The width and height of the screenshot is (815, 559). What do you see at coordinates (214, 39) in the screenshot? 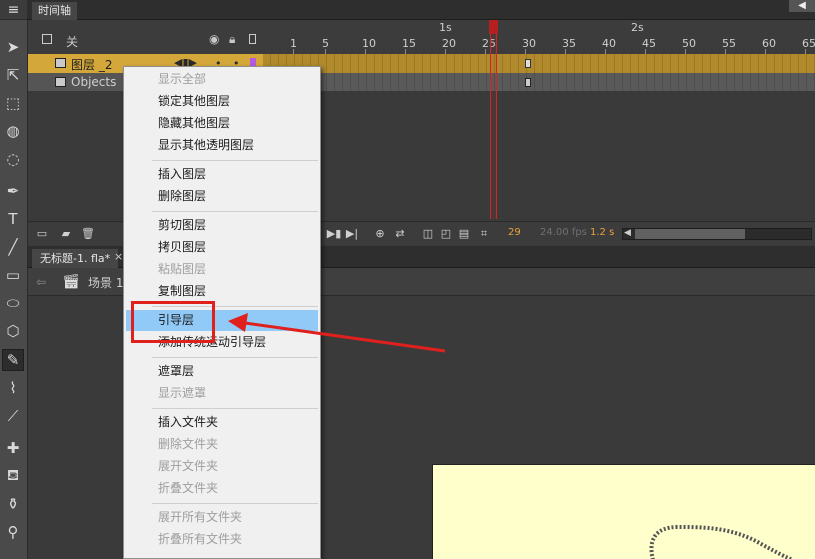
I see `eye-icon: ◉` at bounding box center [214, 39].